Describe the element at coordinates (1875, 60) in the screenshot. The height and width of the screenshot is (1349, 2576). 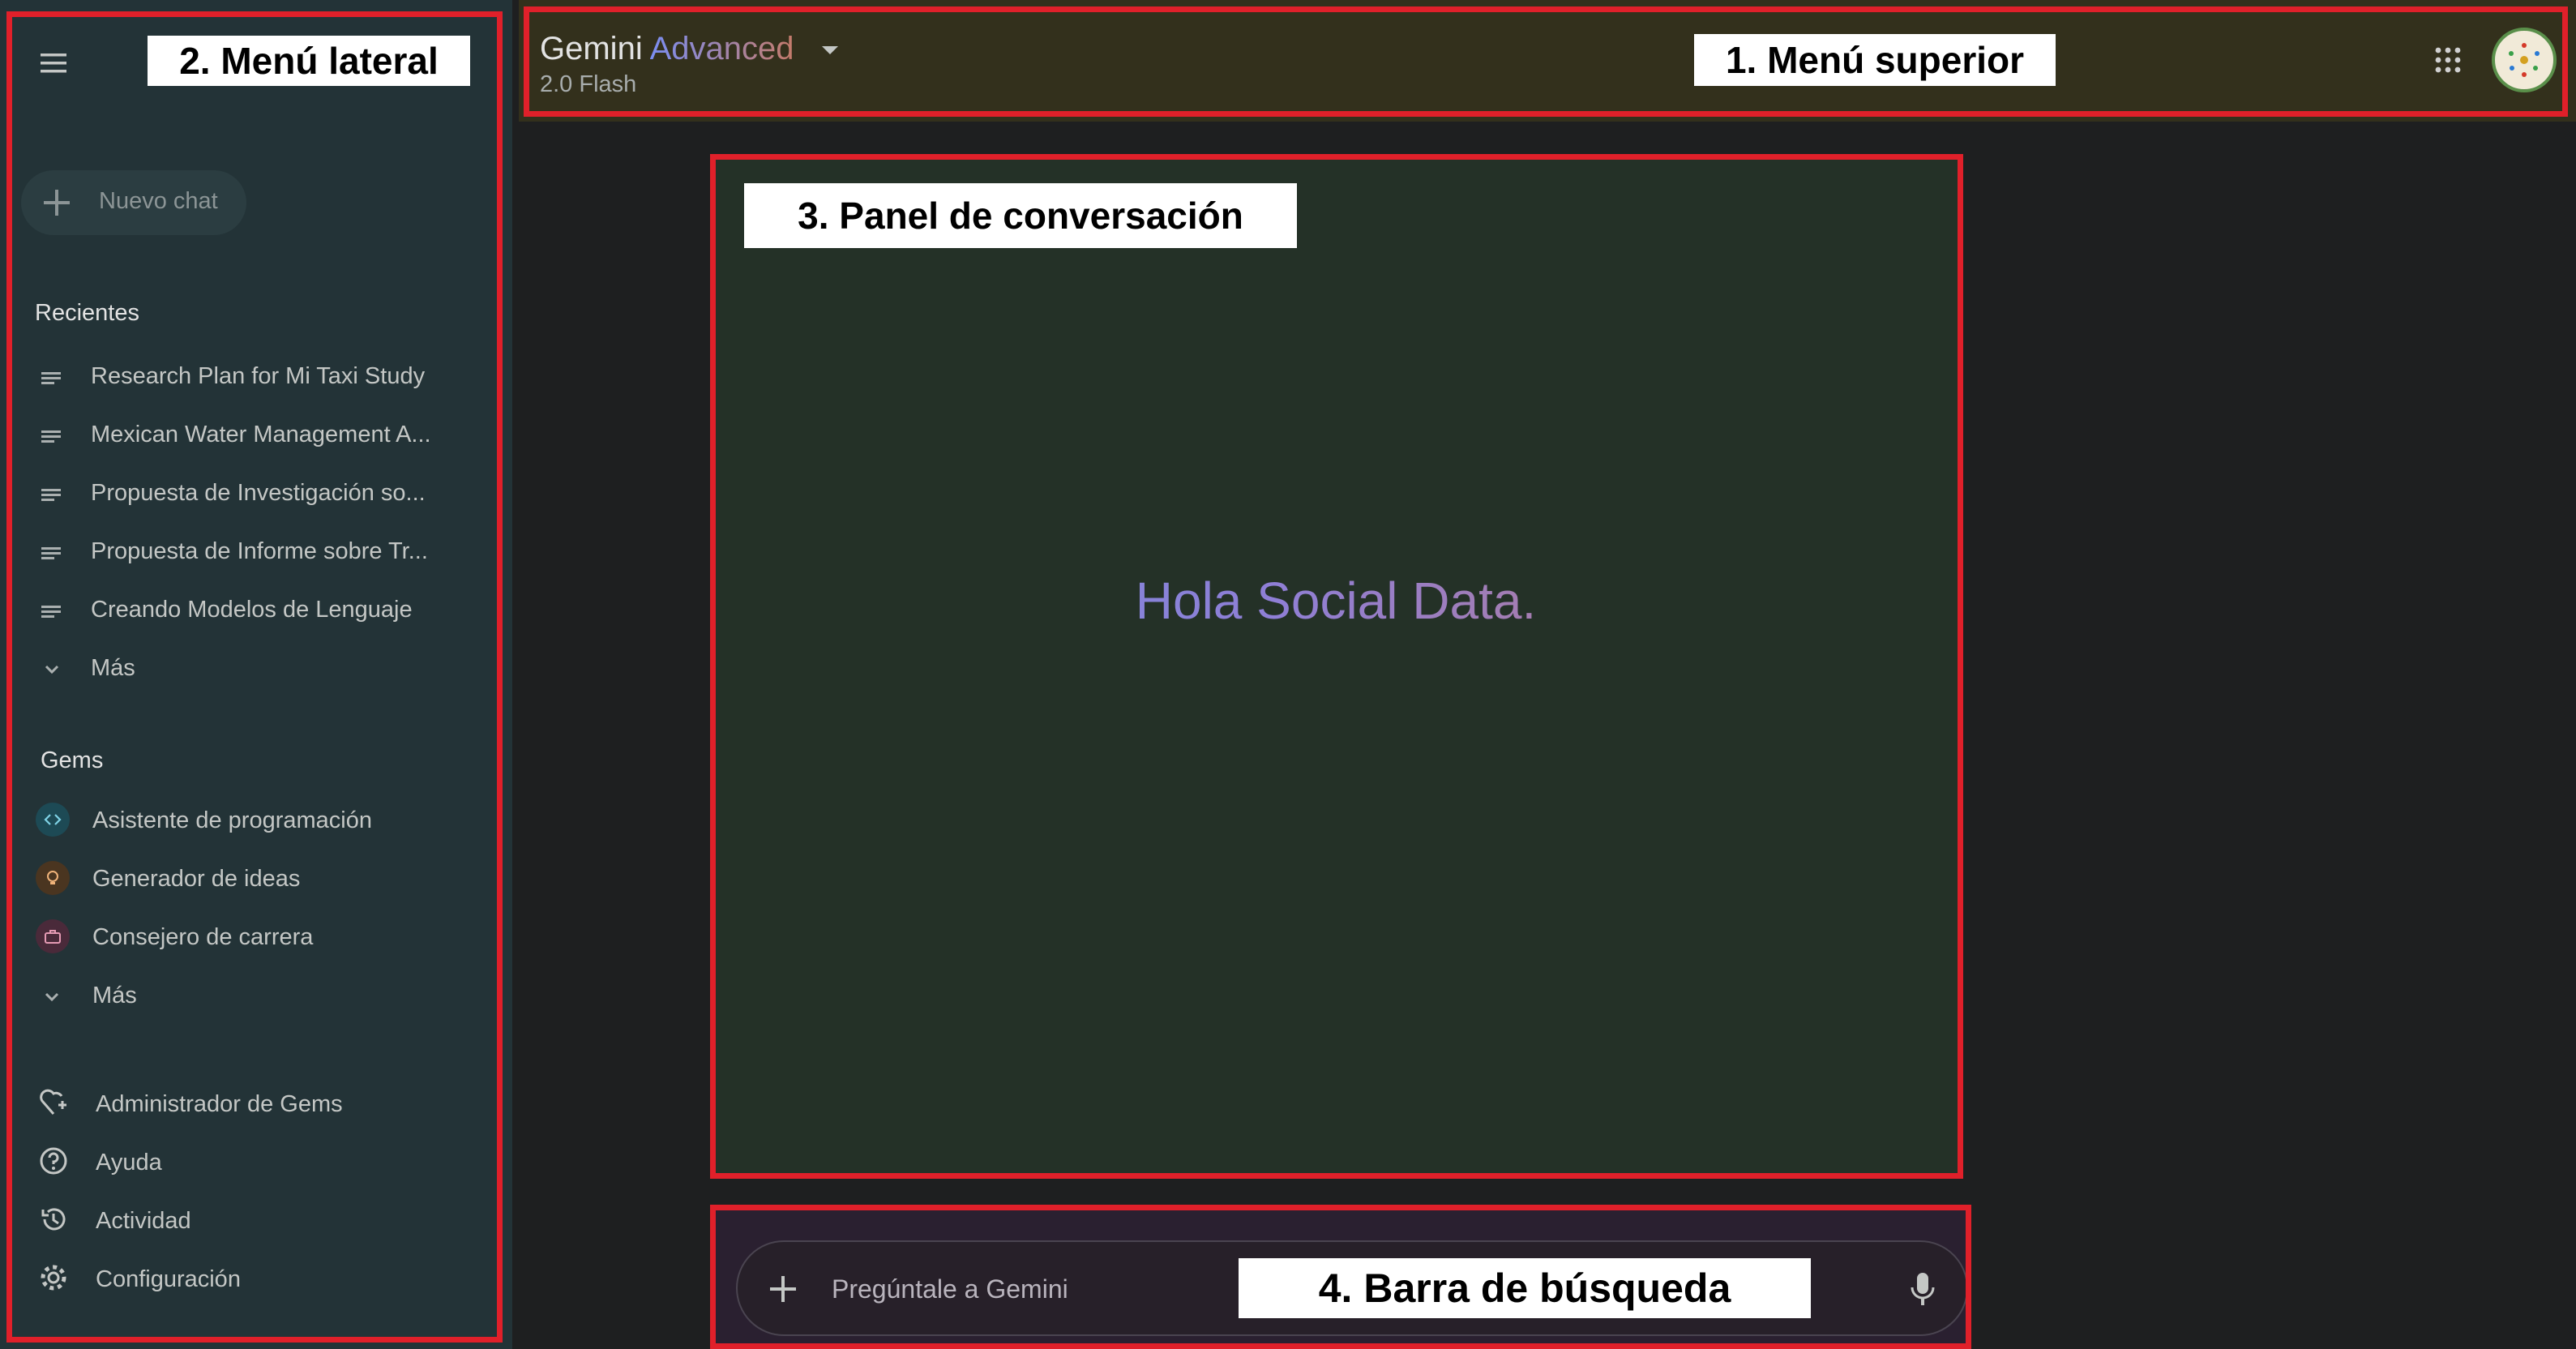
I see `annotation-label-top-menu: 1. Menú superior` at that location.